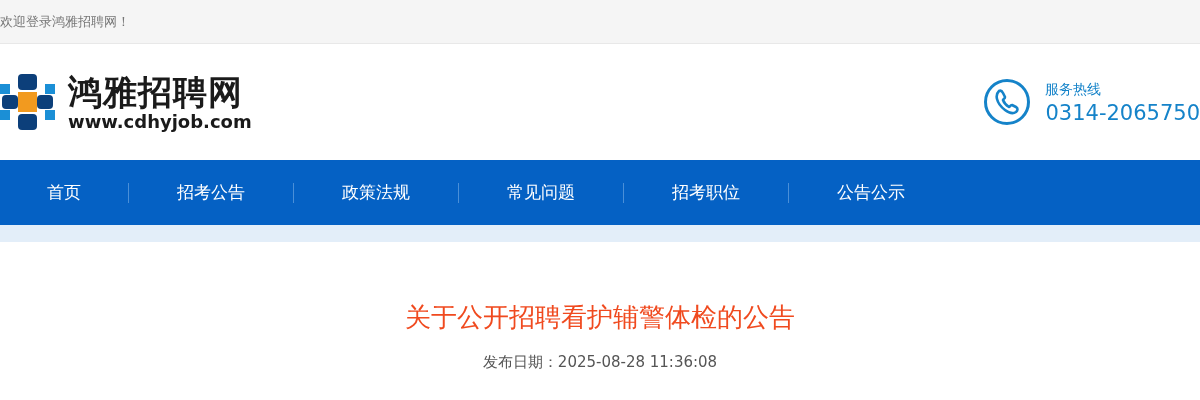 This screenshot has width=1200, height=400. I want to click on nav-link: 首页, so click(64, 192).